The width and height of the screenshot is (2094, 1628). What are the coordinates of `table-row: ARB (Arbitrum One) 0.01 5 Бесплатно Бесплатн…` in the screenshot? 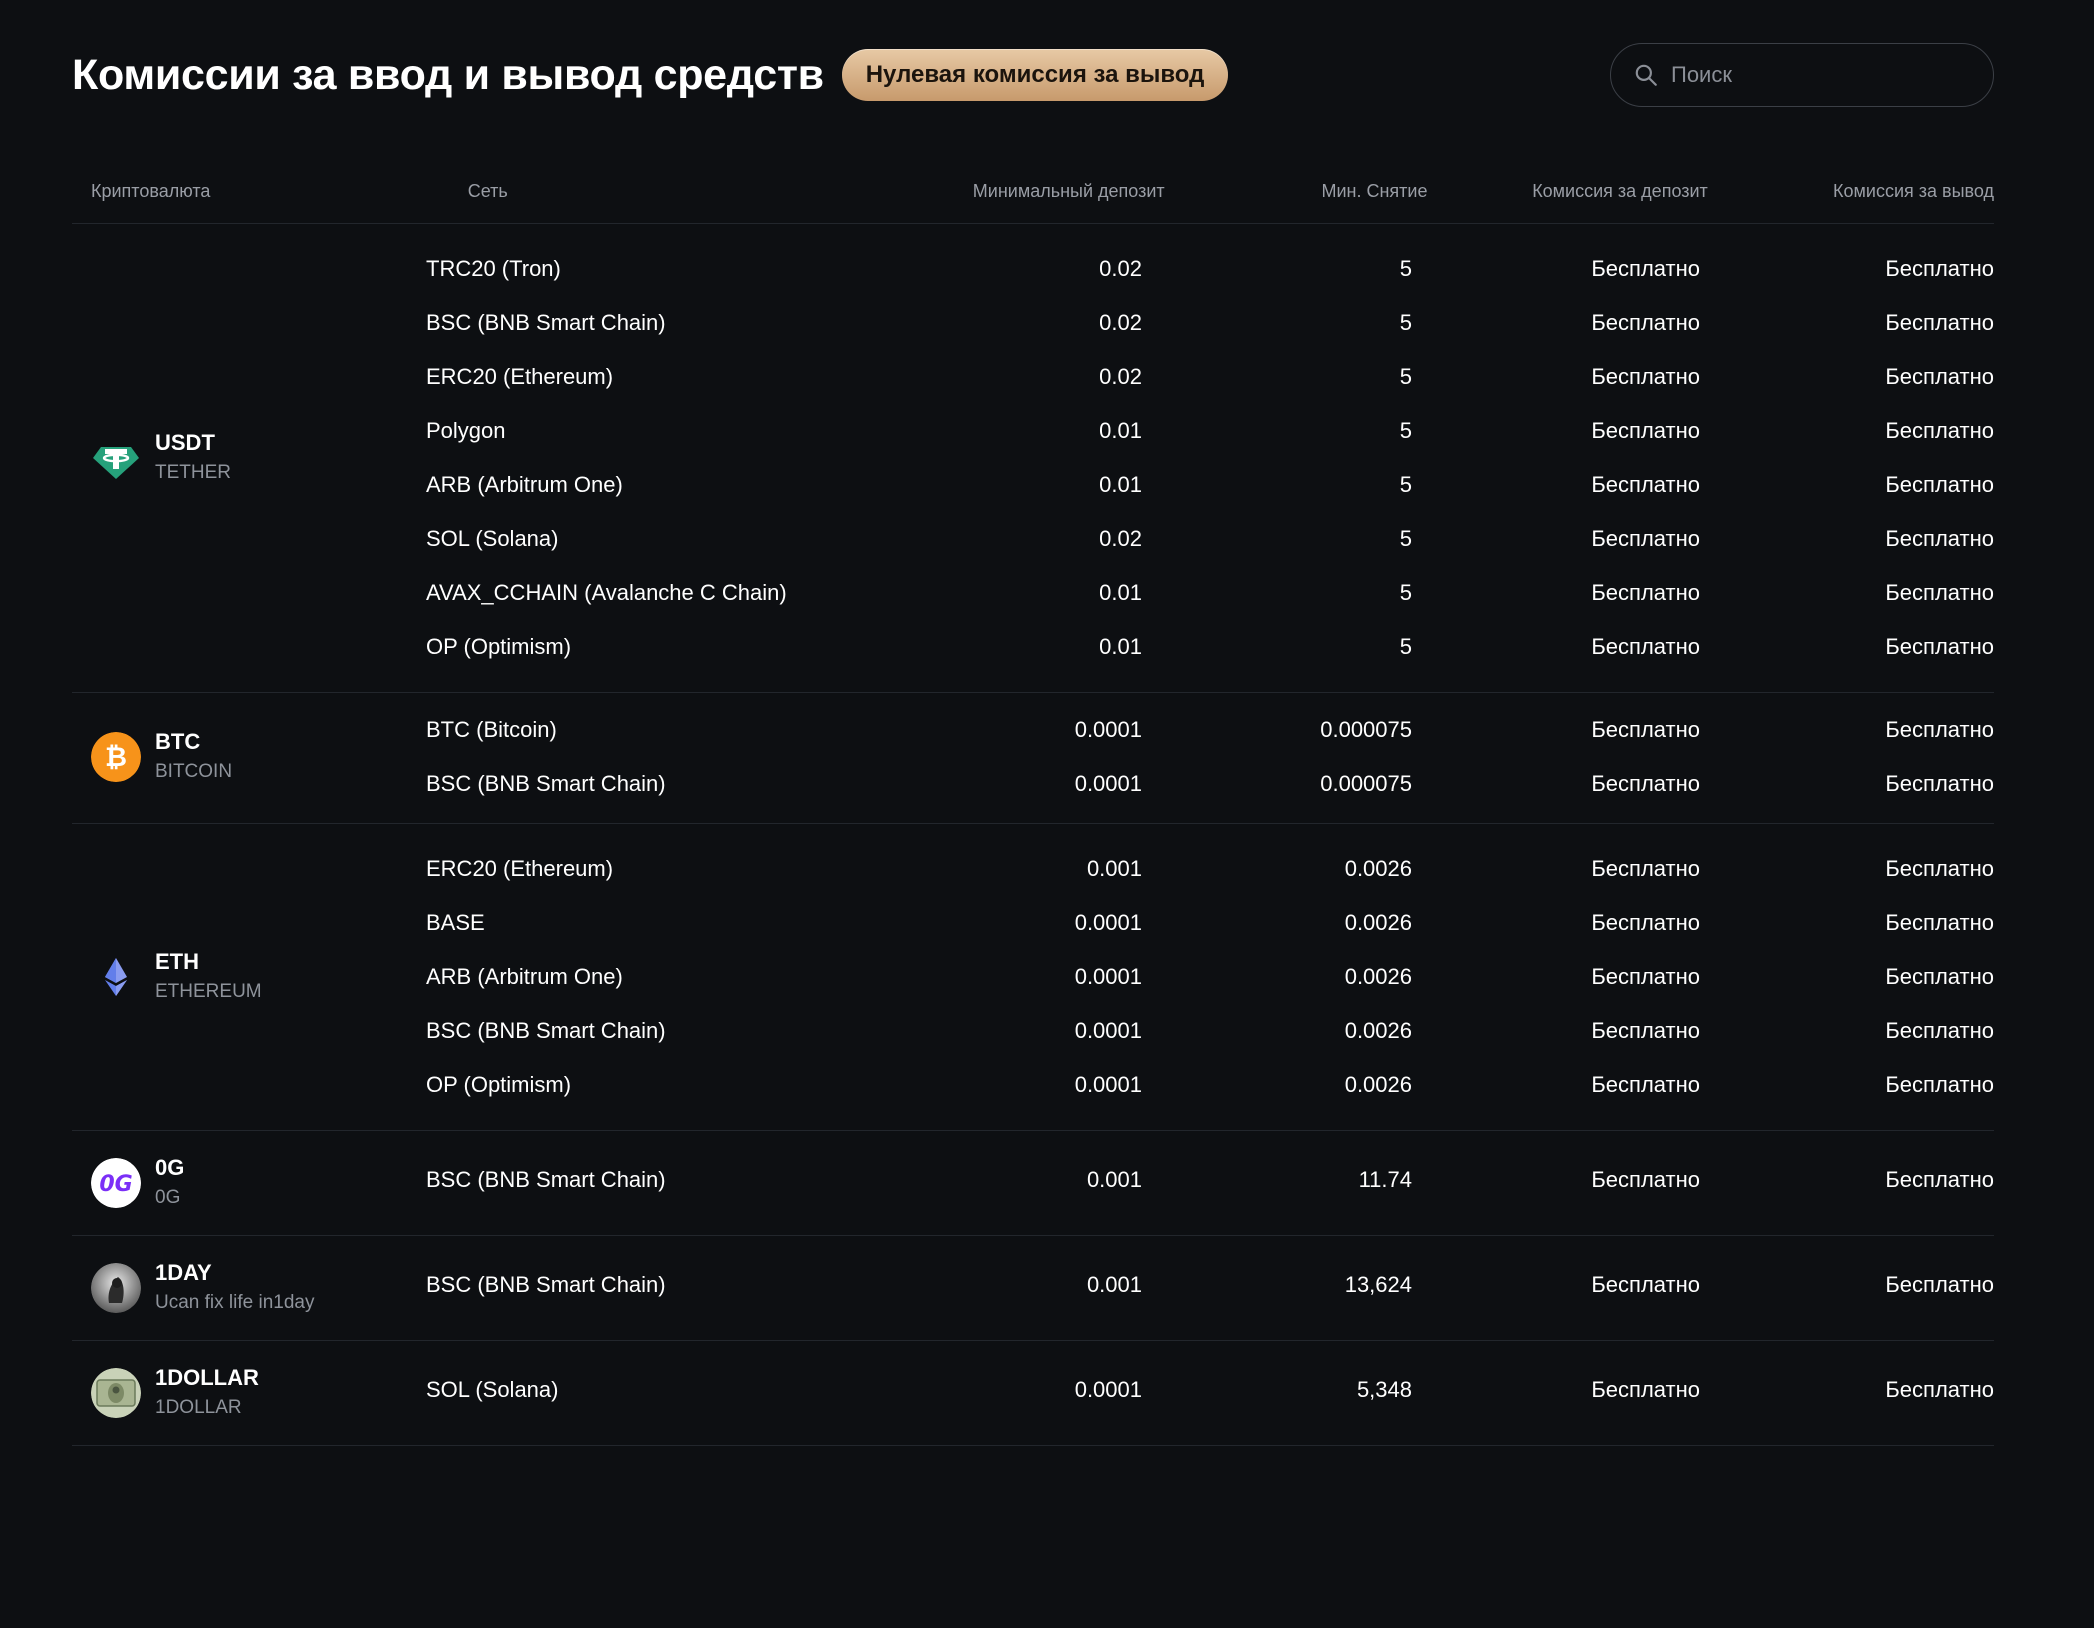 It's located at (1210, 485).